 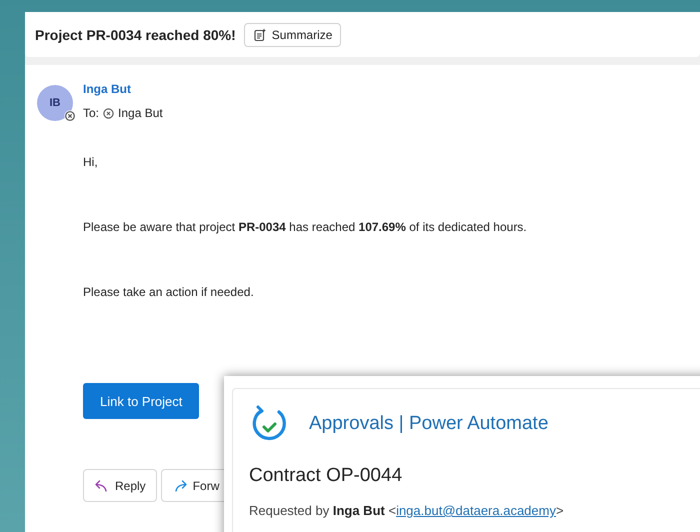 What do you see at coordinates (169, 292) in the screenshot?
I see `body-paragraph: Please take an action if needed.` at bounding box center [169, 292].